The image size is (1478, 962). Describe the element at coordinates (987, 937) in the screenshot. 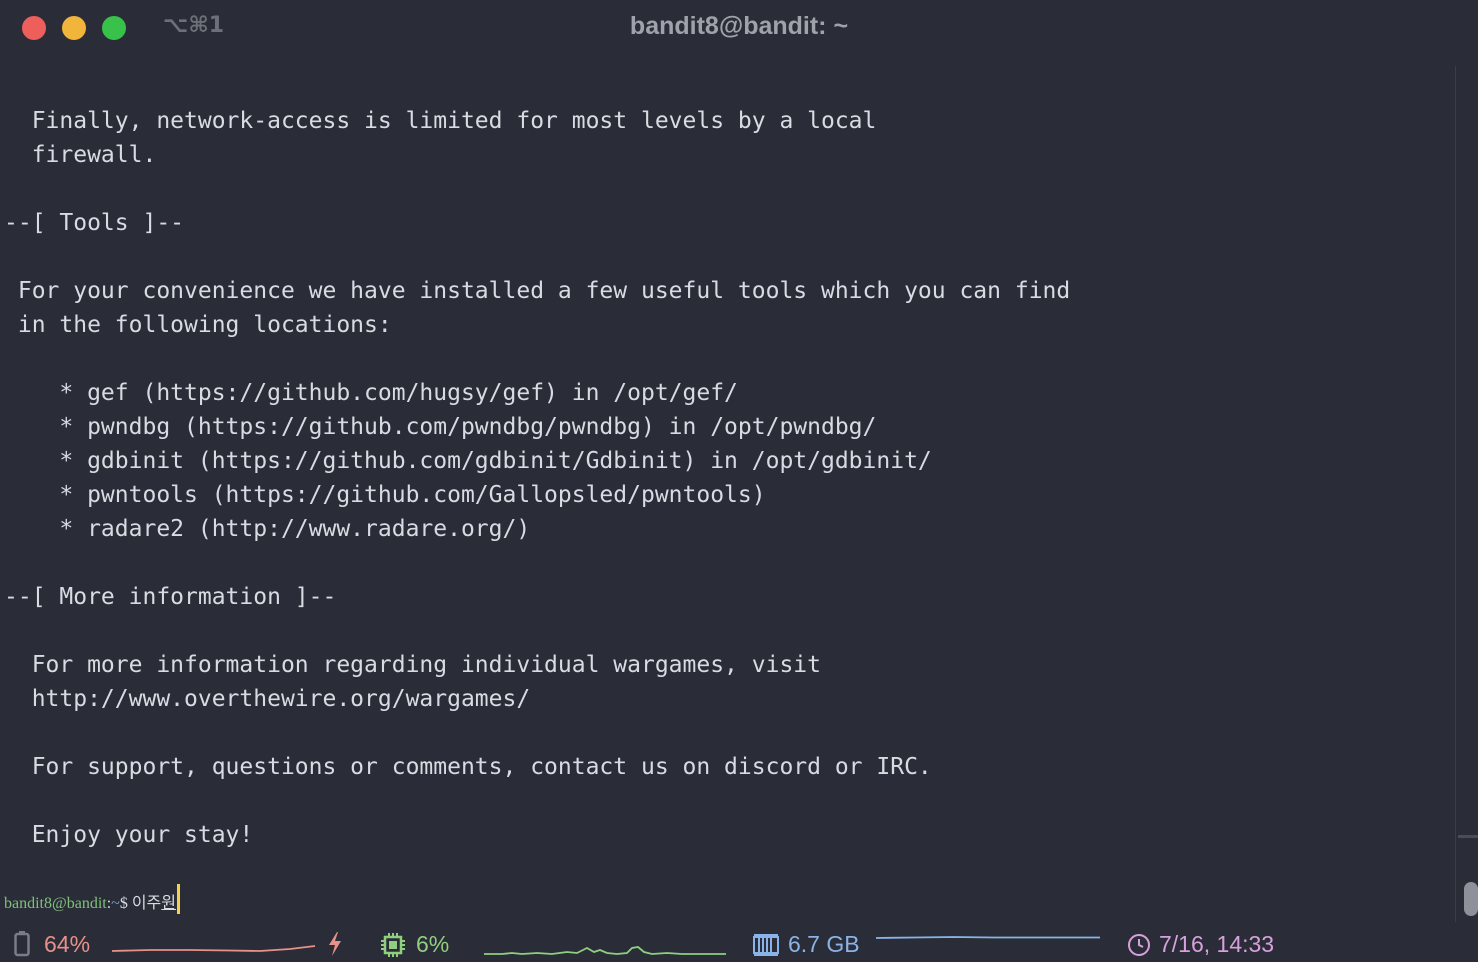

I see `memory-sparkline` at that location.